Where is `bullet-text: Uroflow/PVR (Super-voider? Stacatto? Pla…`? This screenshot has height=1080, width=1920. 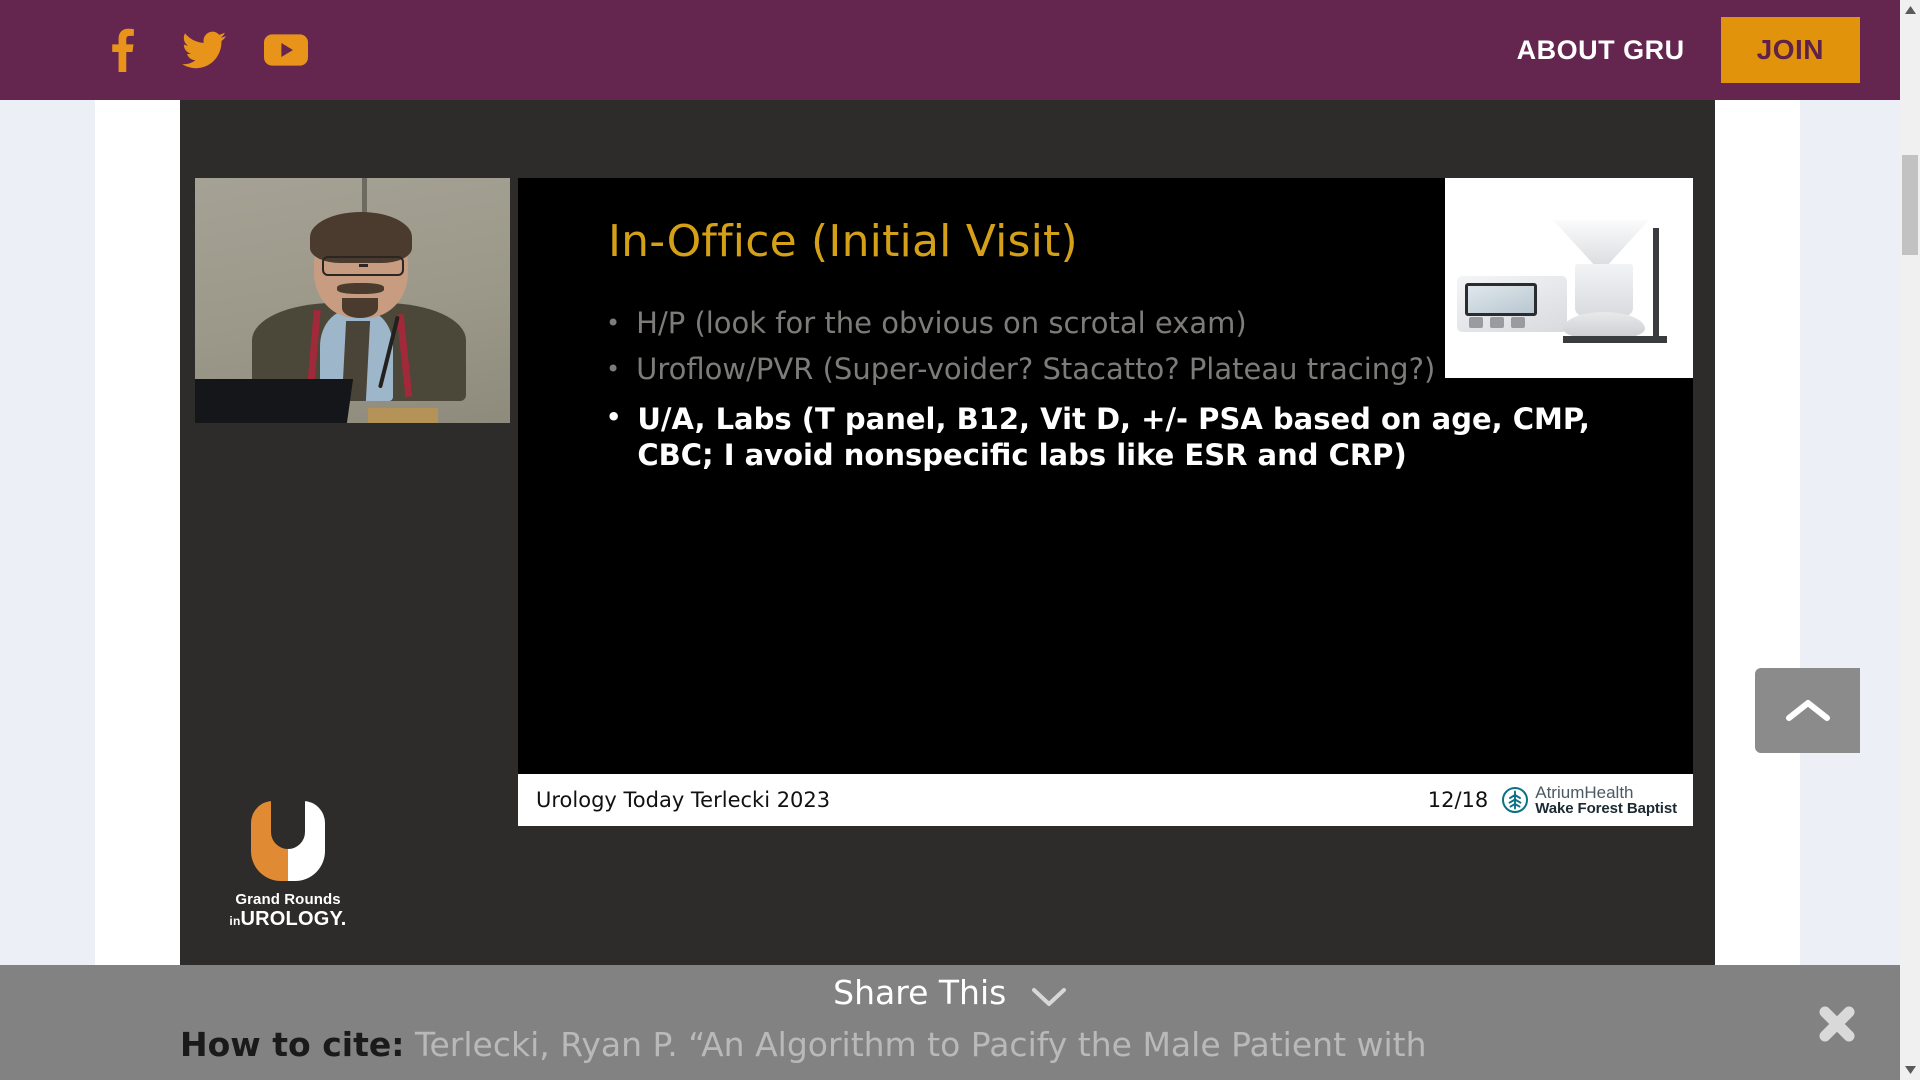 bullet-text: Uroflow/PVR (Super-voider? Stacatto? Pla… is located at coordinates (1036, 369).